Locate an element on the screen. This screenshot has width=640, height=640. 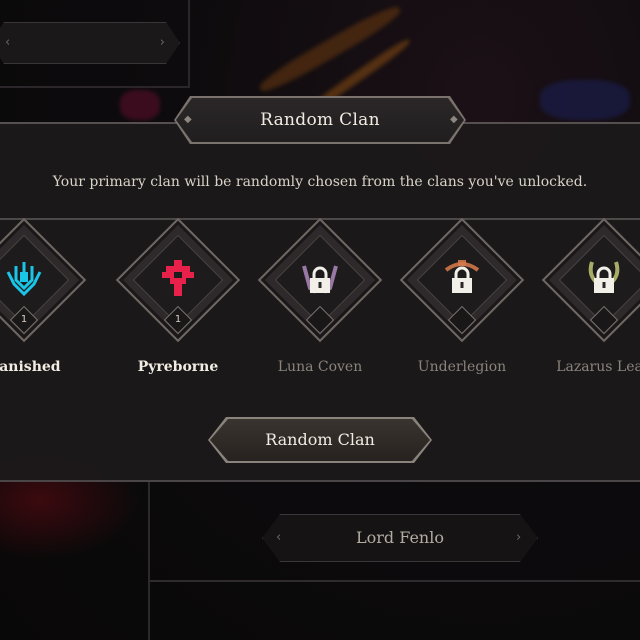
lord-selector-label: Lord Fenlo is located at coordinates (400, 537).